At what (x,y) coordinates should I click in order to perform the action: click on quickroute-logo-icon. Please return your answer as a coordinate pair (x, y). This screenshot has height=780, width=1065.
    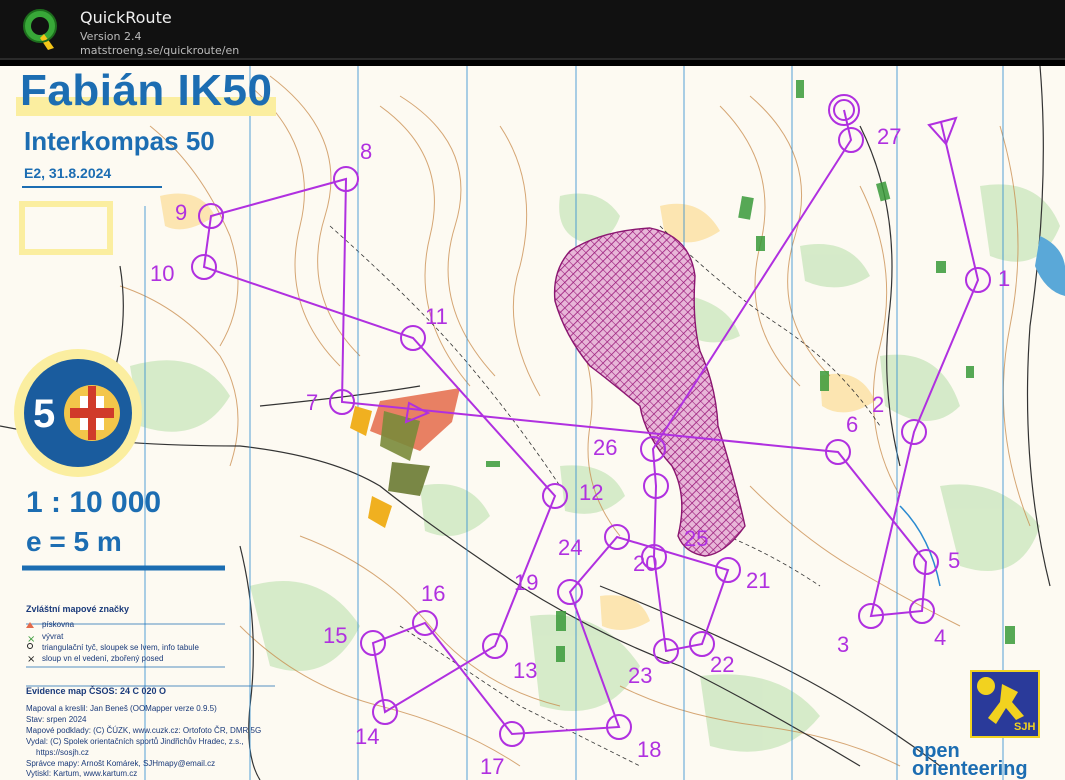
    Looking at the image, I should click on (40, 30).